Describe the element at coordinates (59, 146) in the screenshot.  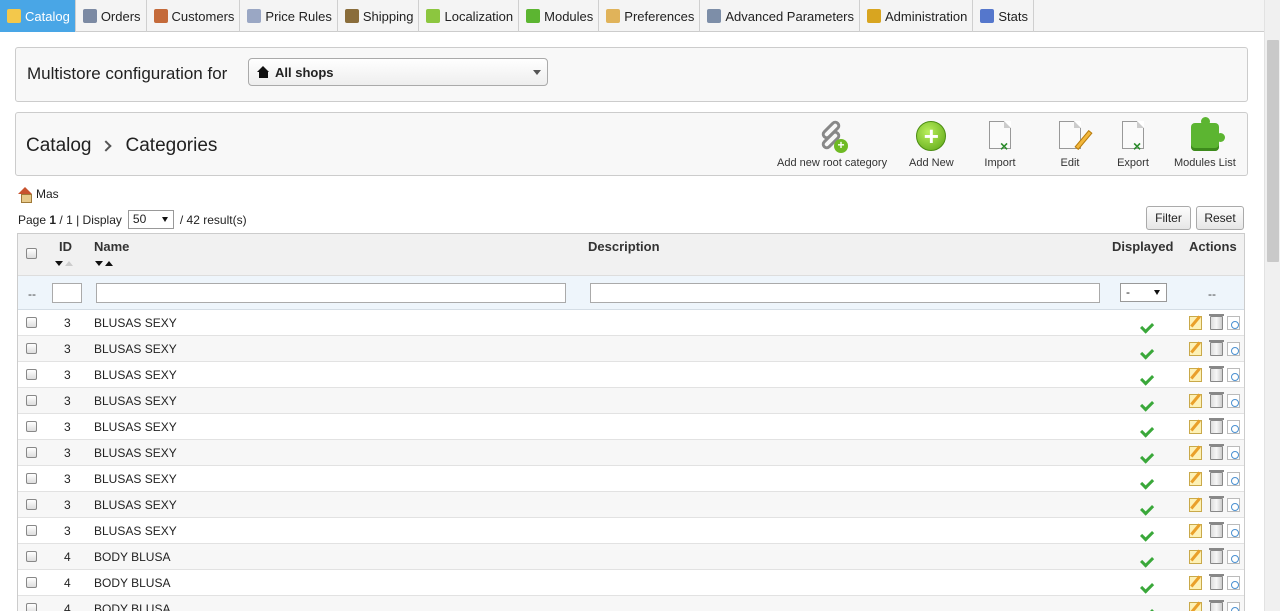
I see `breadcrumb-section: Catalog` at that location.